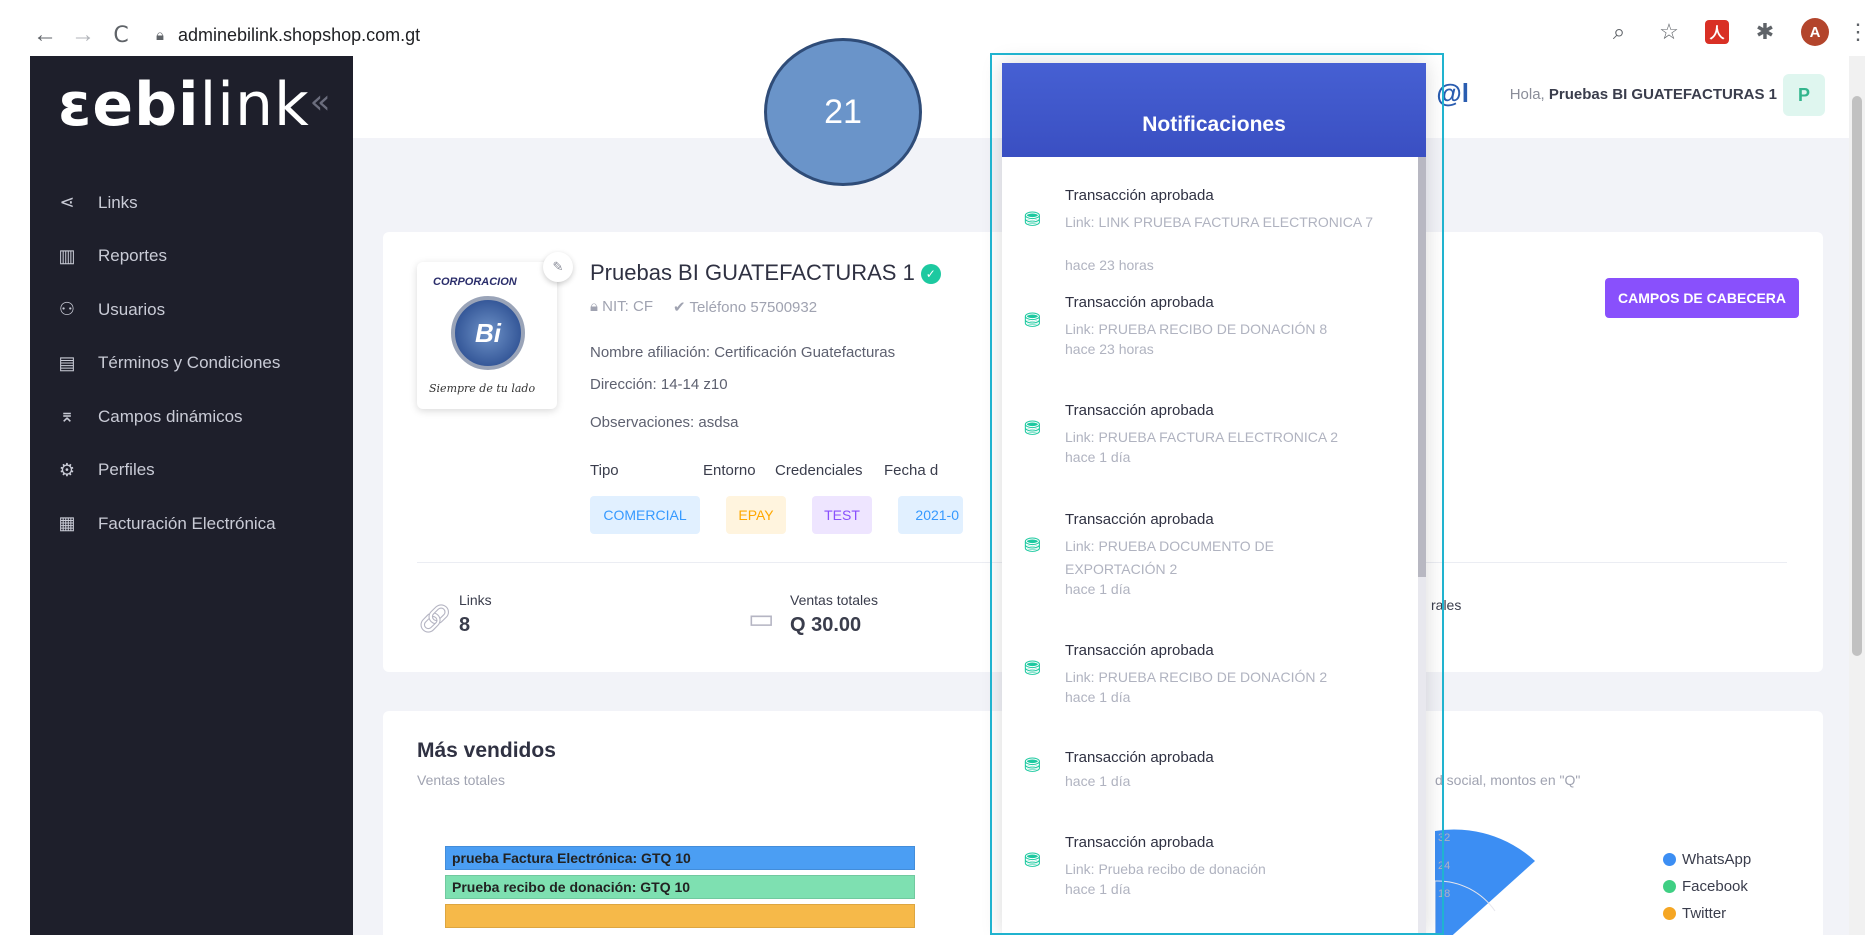  What do you see at coordinates (681, 307) in the screenshot?
I see `check-circle-icon: ✔` at bounding box center [681, 307].